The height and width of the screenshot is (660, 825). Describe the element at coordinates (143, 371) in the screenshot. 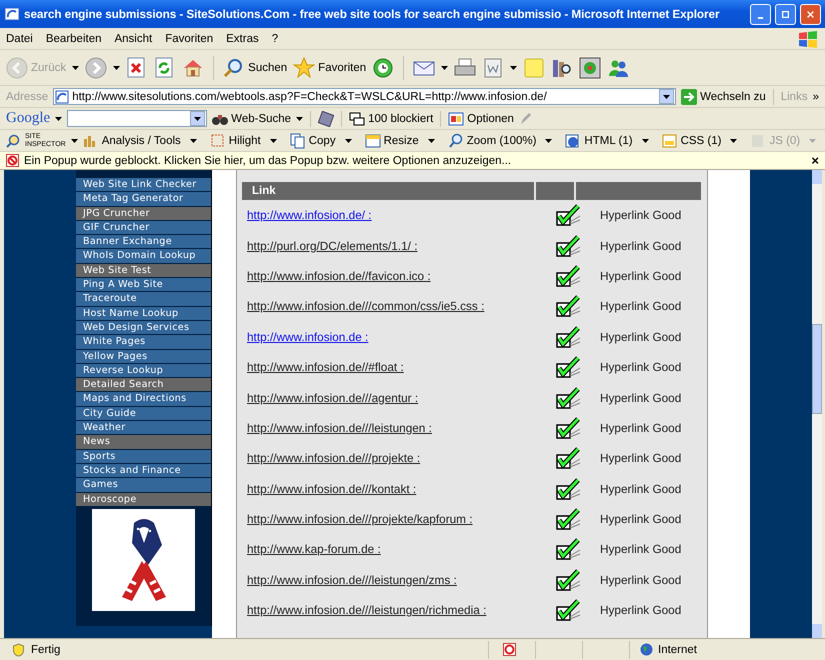

I see `sidebar-link: Reverse Lookup` at that location.